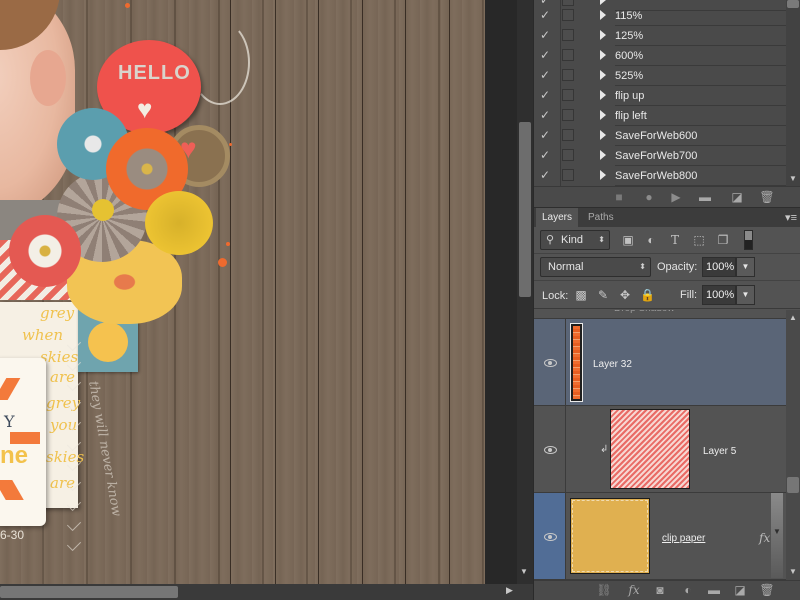 This screenshot has width=800, height=600. I want to click on action-row: ✓ SaveForWeb700, so click(660, 156).